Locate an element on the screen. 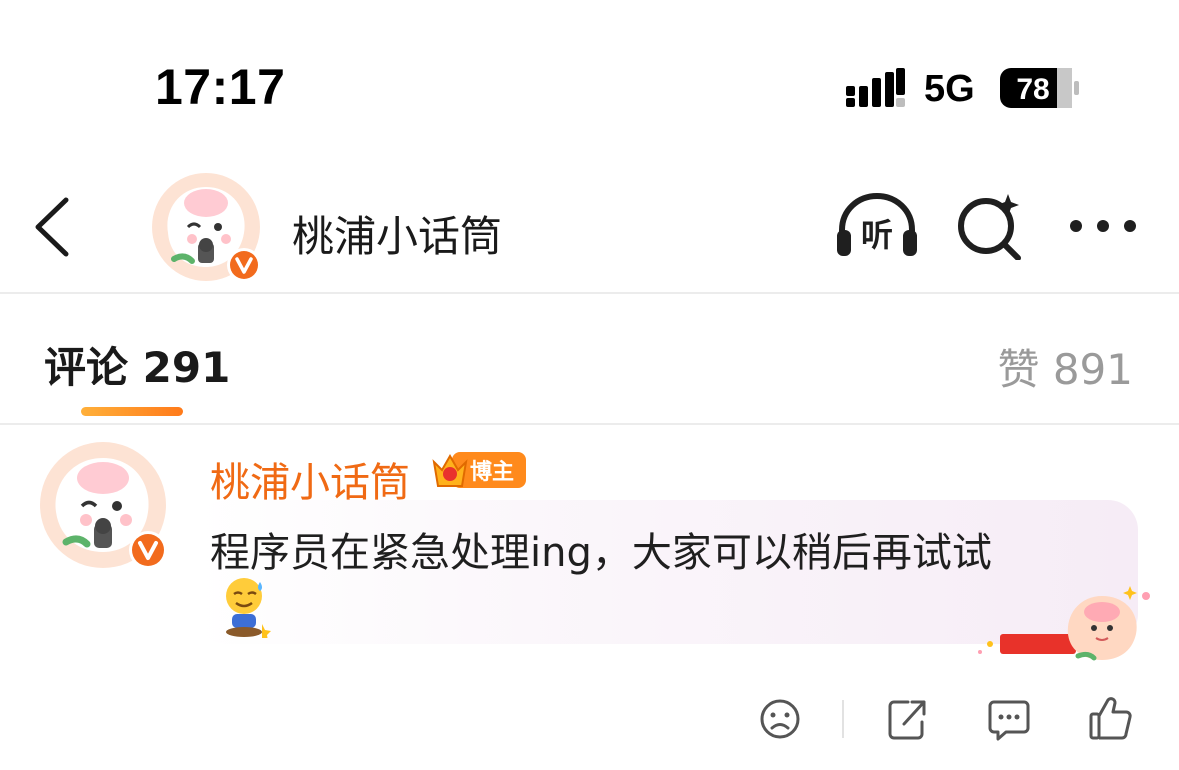 Image resolution: width=1179 pixels, height=770 pixels. signal-strength-icon is located at coordinates (876, 88).